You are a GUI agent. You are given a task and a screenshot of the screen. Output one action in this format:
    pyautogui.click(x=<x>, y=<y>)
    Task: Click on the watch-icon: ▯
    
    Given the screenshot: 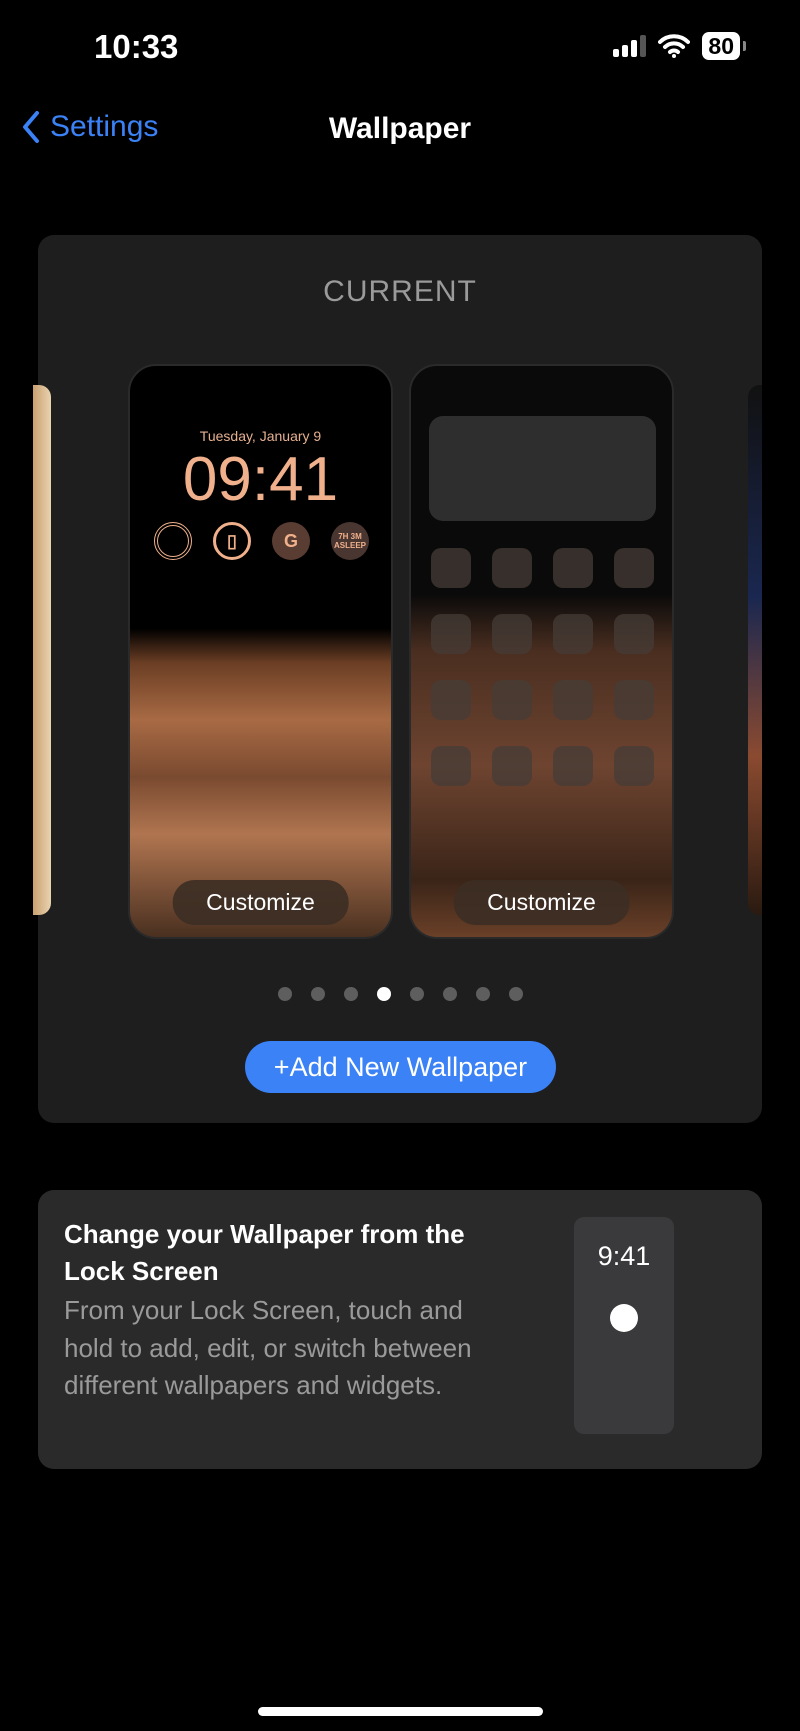 What is the action you would take?
    pyautogui.click(x=232, y=541)
    